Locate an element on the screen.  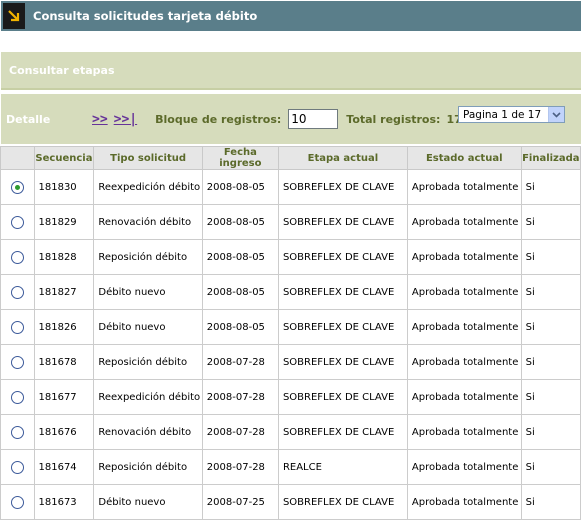
bloque-label: Bloque de registros: is located at coordinates (218, 119).